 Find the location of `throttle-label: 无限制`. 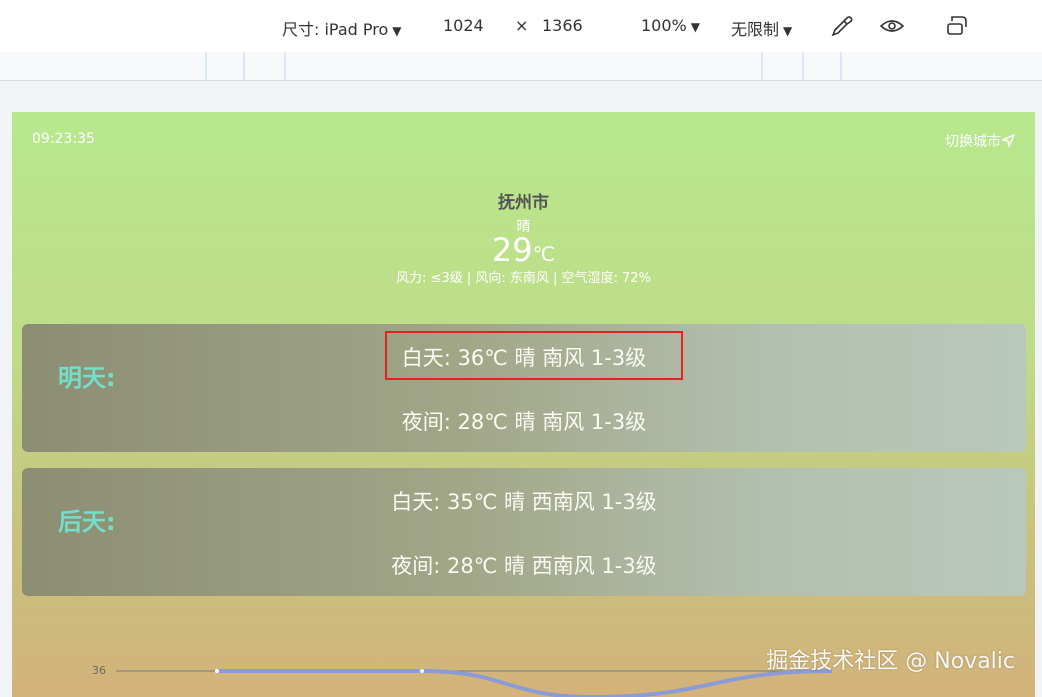

throttle-label: 无限制 is located at coordinates (755, 29).